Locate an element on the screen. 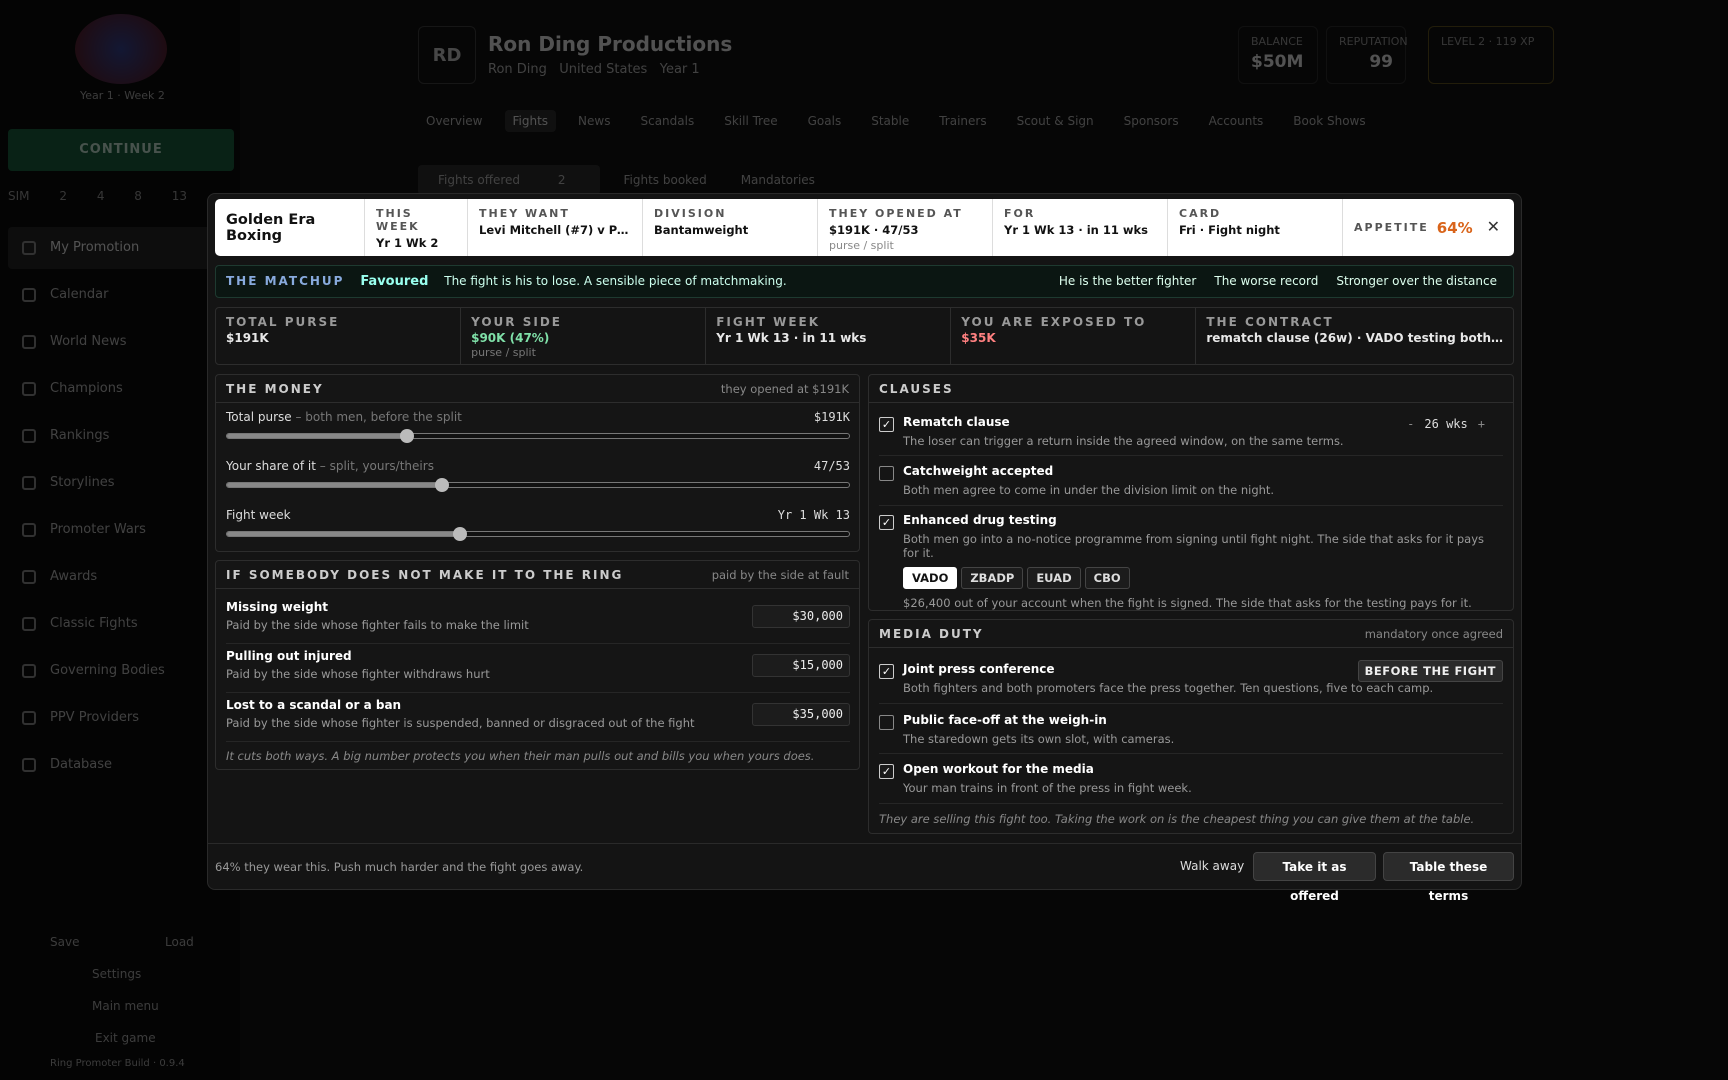  subtab-fights-offered: Fights offered 2 is located at coordinates (509, 180).